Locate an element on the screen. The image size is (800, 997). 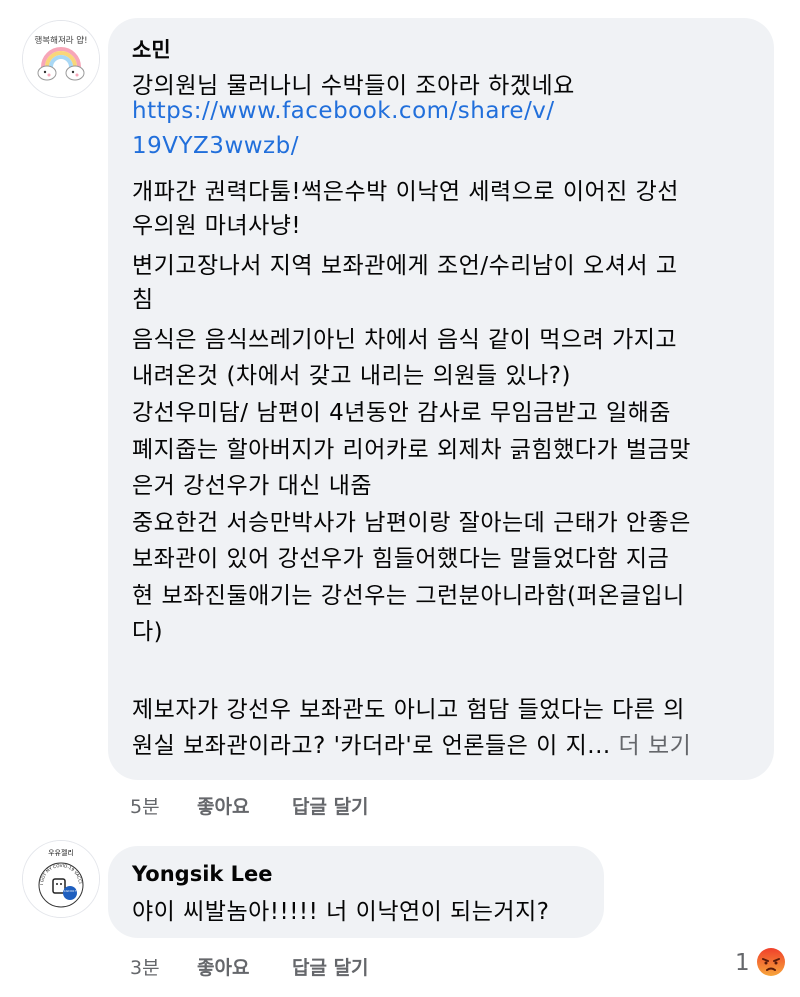
comment-text-line: 강의원님 물러나니 수박들이 조아라 하겠네요 is located at coordinates (353, 86).